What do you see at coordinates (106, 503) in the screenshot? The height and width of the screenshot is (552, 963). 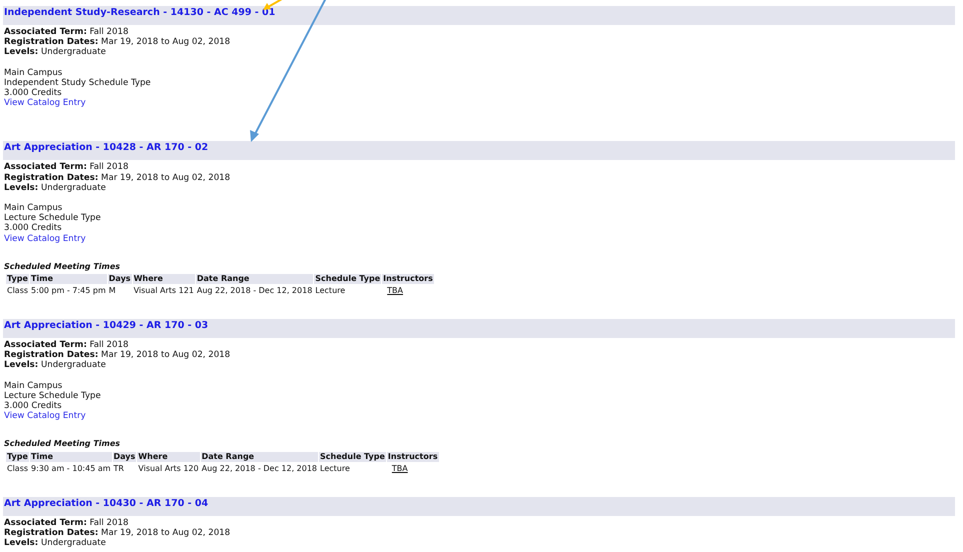 I see `course-title-link: Art Appreciation - 10430 - AR 170 - 04` at bounding box center [106, 503].